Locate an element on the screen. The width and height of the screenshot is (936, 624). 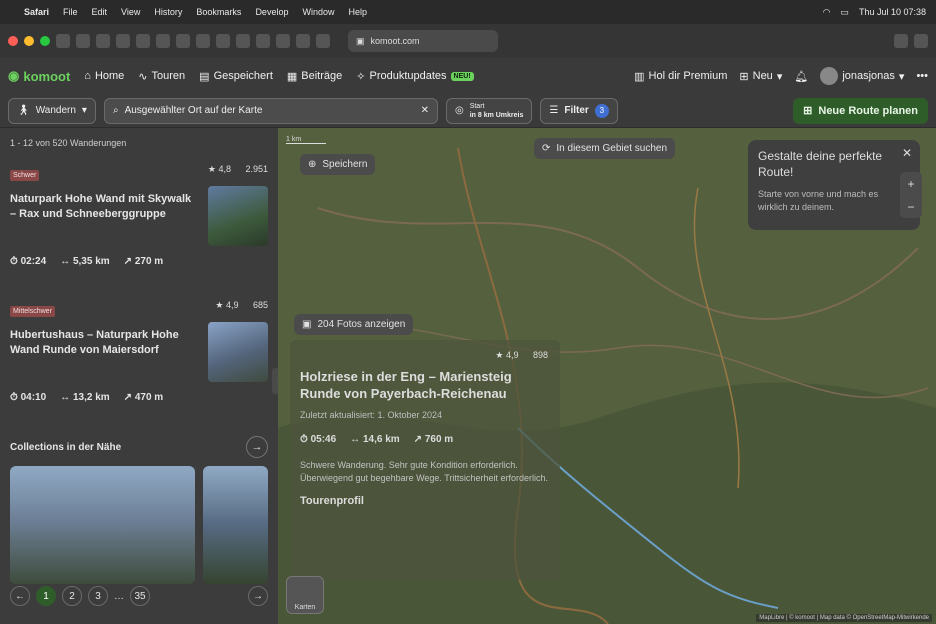
nav-home: ⌂ Home is located at coordinates (104, 76).